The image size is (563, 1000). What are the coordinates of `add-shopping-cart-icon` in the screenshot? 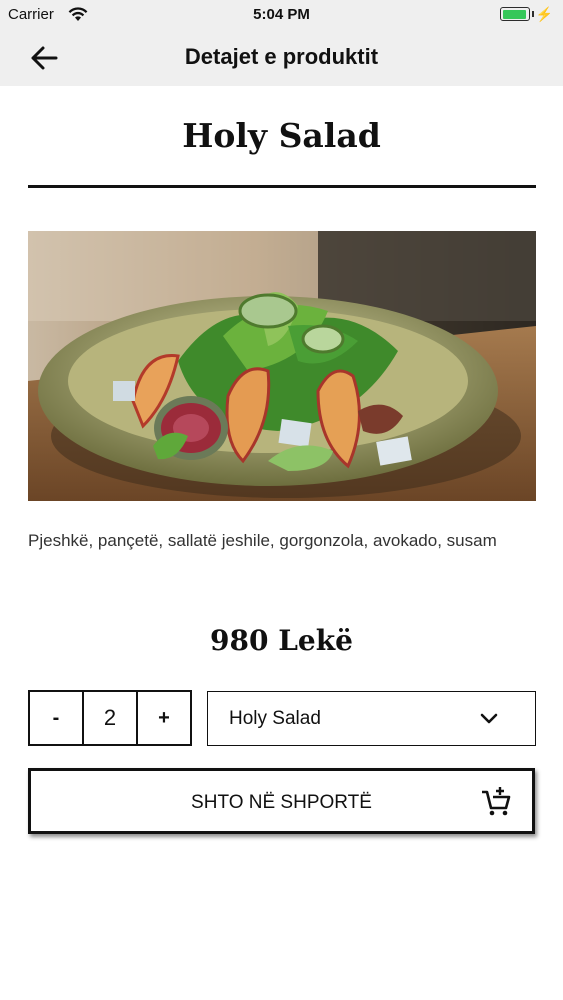 It's located at (496, 801).